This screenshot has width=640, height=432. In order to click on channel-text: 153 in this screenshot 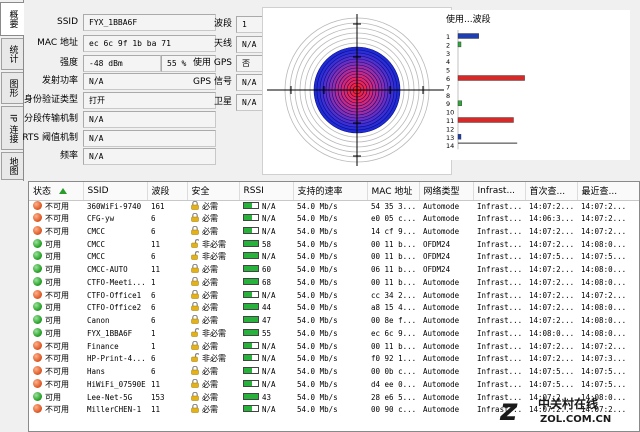, I will do `click(158, 397)`.